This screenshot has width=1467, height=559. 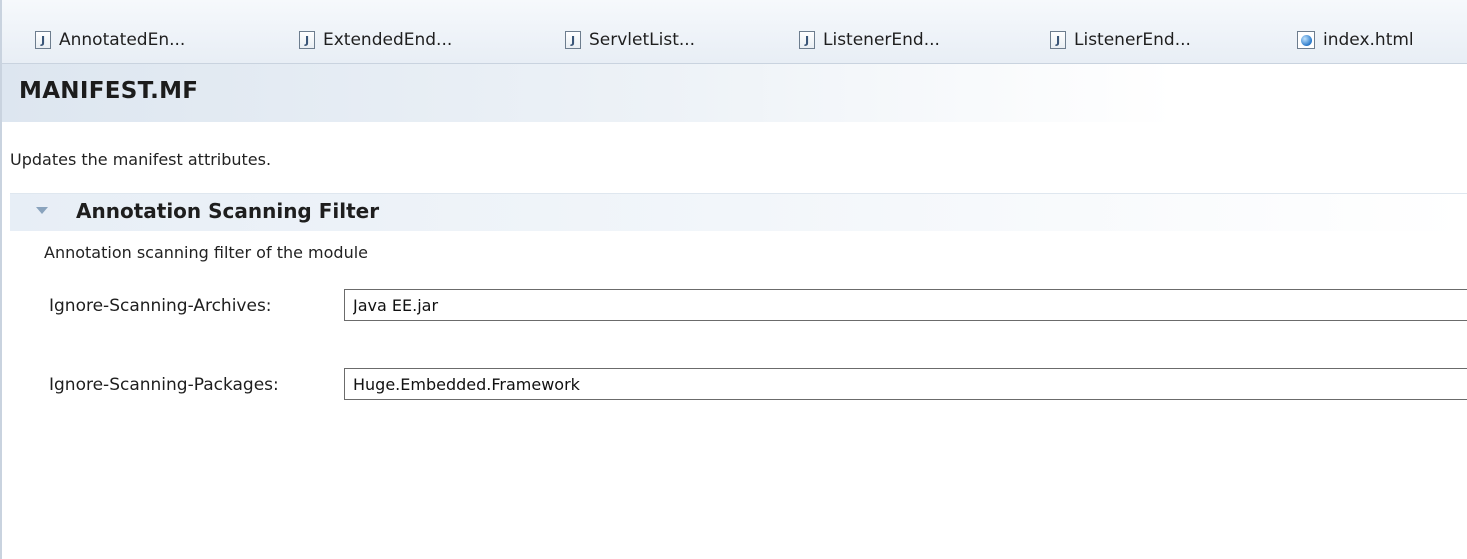 What do you see at coordinates (1306, 40) in the screenshot?
I see `html-file-icon` at bounding box center [1306, 40].